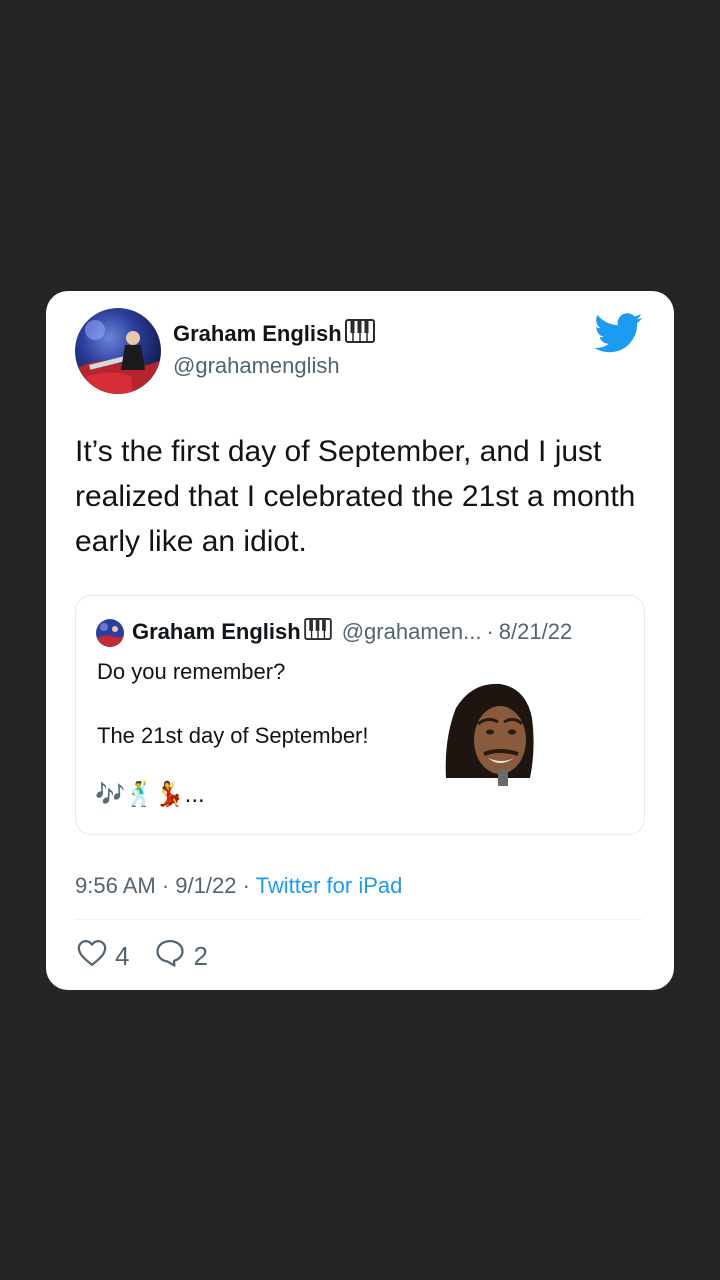 The image size is (720, 1280). I want to click on quoted-media-thumbnail, so click(489, 732).